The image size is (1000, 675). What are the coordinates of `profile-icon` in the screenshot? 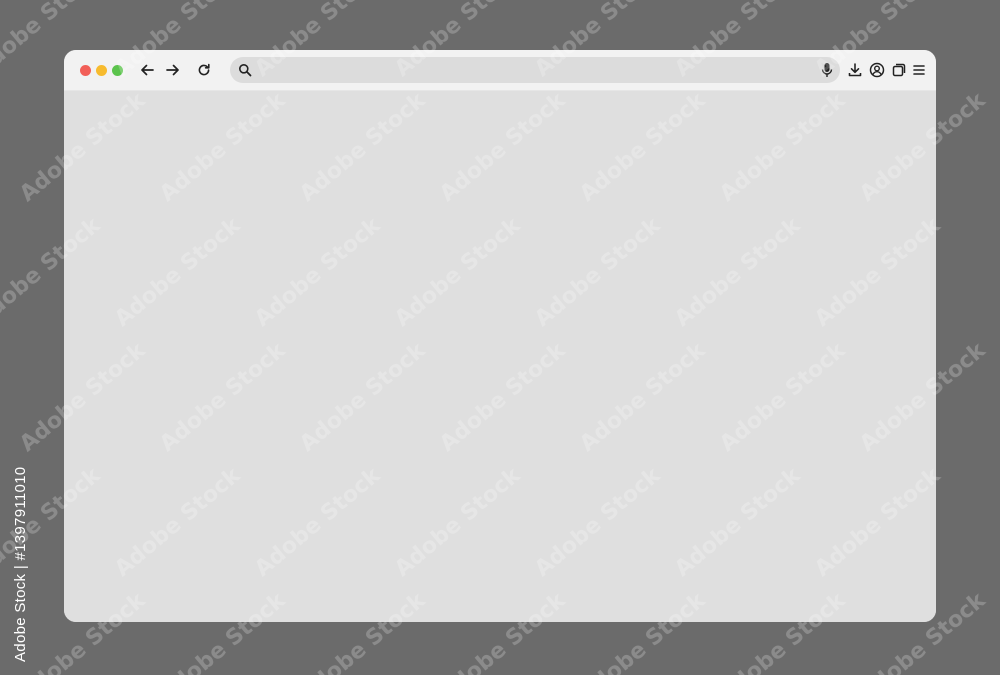 It's located at (877, 70).